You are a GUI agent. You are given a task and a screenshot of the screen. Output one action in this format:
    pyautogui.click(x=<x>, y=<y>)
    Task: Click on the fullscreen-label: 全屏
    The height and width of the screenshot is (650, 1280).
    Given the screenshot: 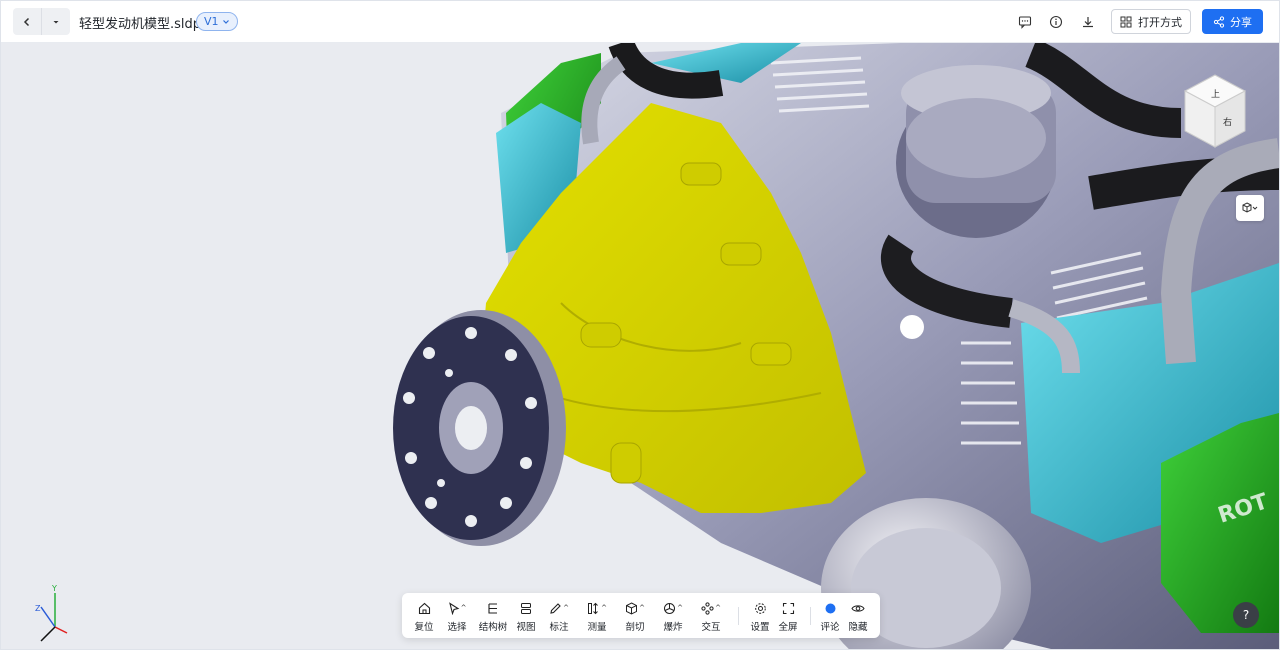 What is the action you would take?
    pyautogui.click(x=788, y=627)
    